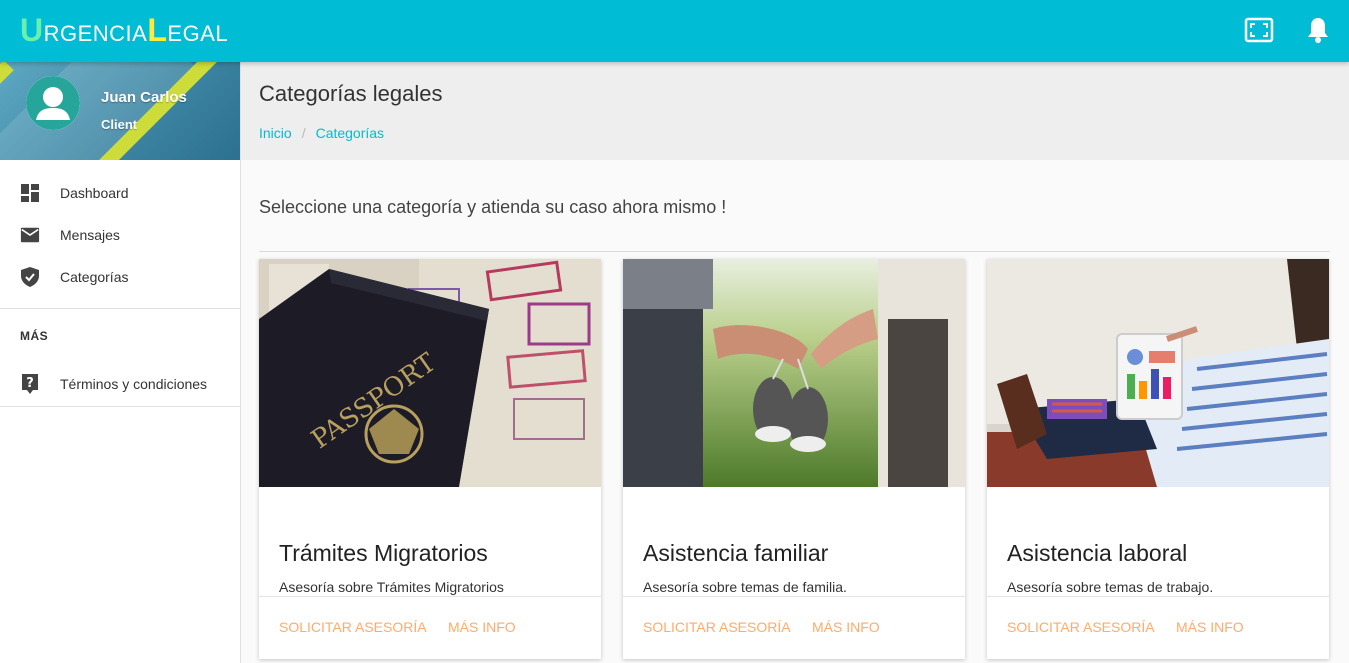  Describe the element at coordinates (90, 235) in the screenshot. I see `sidebar-item-label: Mensajes` at that location.